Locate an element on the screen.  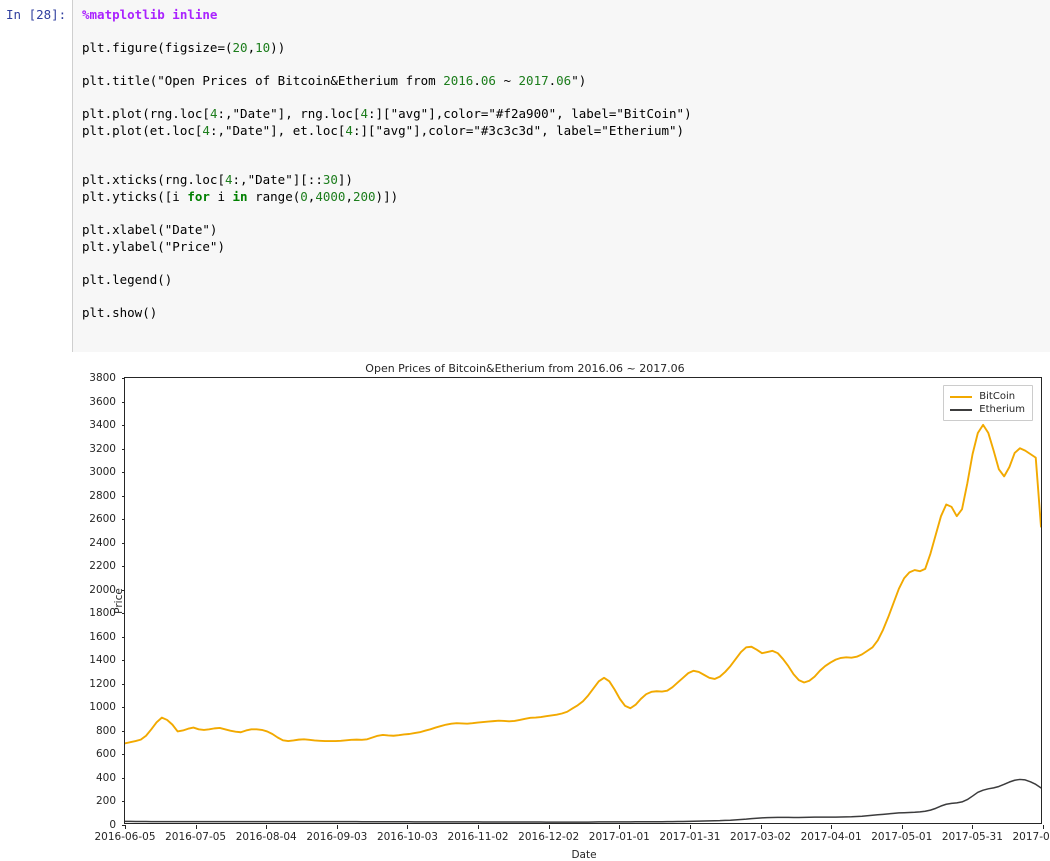
series-line-etherium is located at coordinates (583, 800).